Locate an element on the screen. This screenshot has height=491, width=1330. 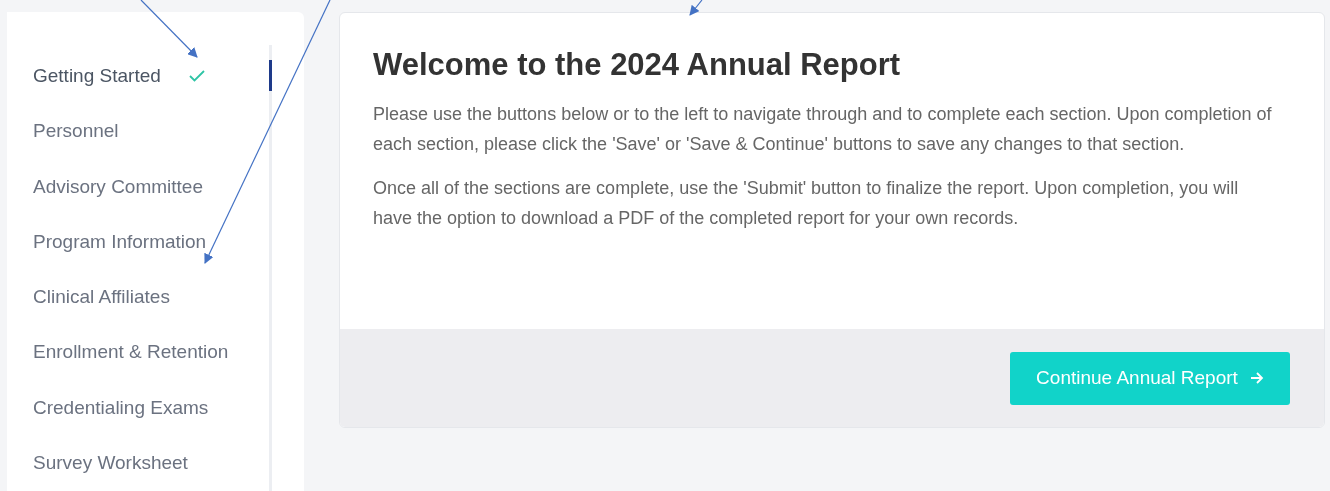
intro-paragraph: Please use the buttons below or to the left to navigate through and to complete each section. Upon completion of each section, please click the 'Save' or 'Save & Continue' buttons to save any changes to that section. is located at coordinates (823, 129).